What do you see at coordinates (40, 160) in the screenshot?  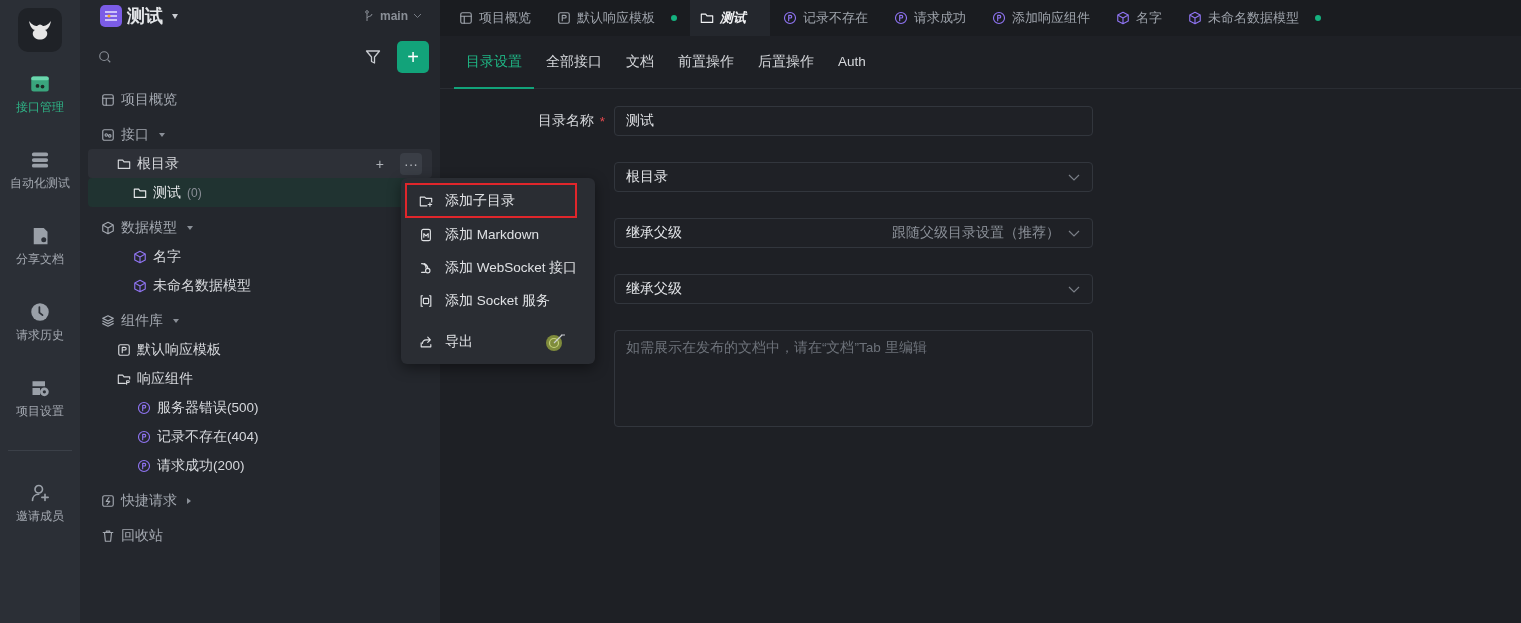 I see `server-icon` at bounding box center [40, 160].